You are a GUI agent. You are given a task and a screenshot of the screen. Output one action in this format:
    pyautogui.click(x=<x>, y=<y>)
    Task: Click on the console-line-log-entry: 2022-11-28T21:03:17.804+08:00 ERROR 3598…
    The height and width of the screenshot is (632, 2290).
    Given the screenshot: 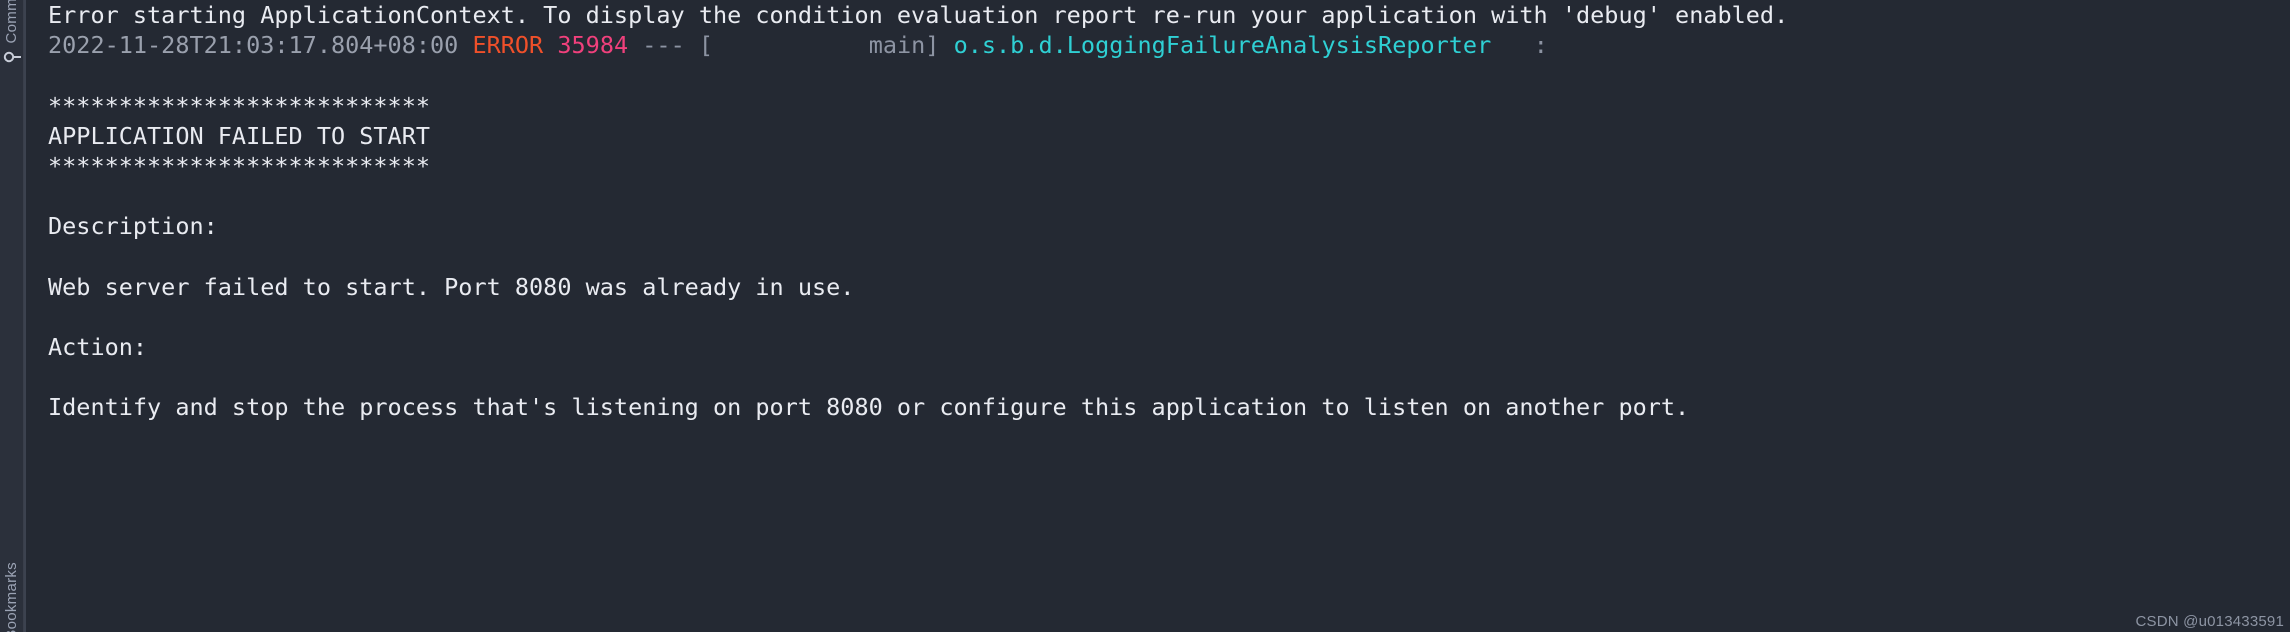 What is the action you would take?
    pyautogui.click(x=1169, y=45)
    